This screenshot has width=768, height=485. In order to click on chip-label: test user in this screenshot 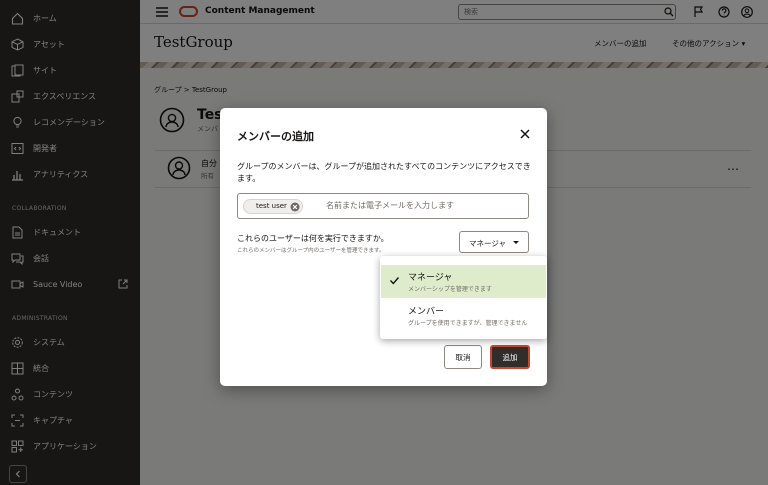, I will do `click(271, 206)`.